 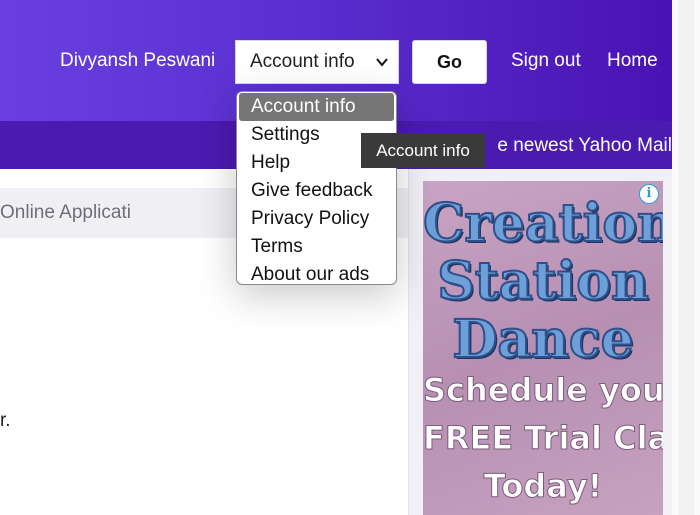 I want to click on home-link: Home, so click(x=632, y=61).